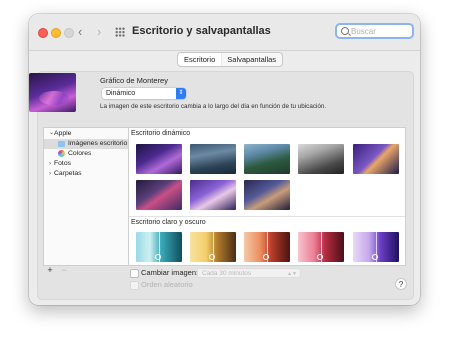 The height and width of the screenshot is (343, 450). Describe the element at coordinates (134, 80) in the screenshot. I see `wallpaper-name: Gráfico de Monterey` at that location.